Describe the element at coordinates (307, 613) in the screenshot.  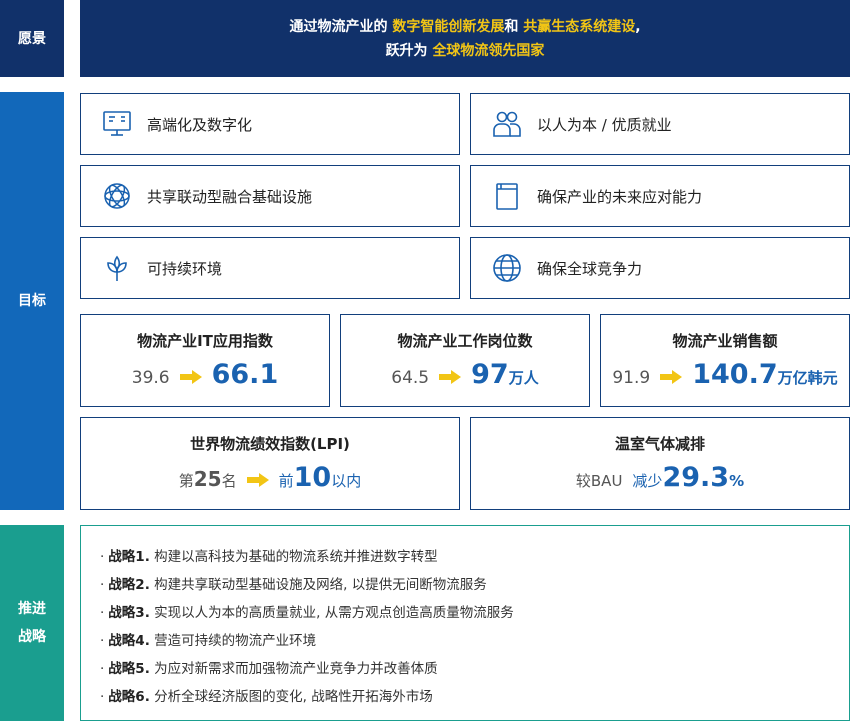
I see `list-item: · 战略3. 实现以人为本的高质量就业, 从需方观点创造高质量物流服务` at that location.